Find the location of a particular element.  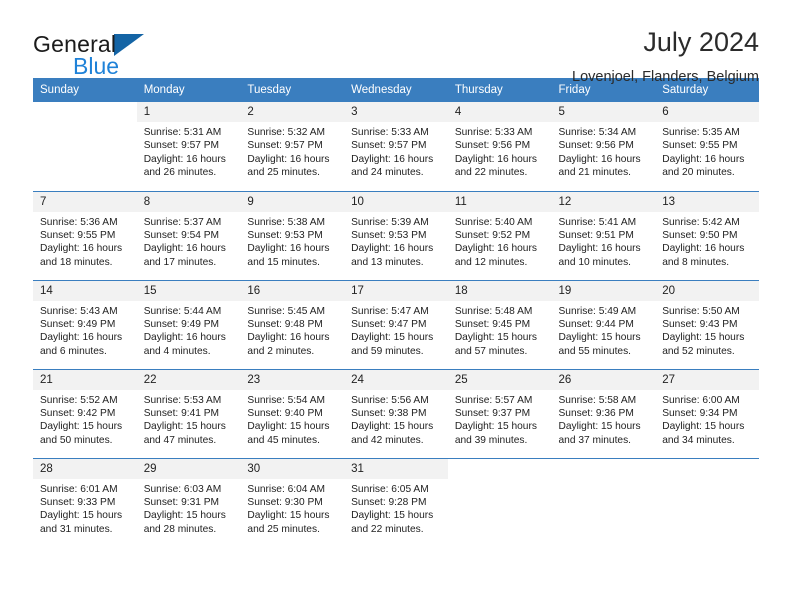

day-number: 12 is located at coordinates (603, 201).